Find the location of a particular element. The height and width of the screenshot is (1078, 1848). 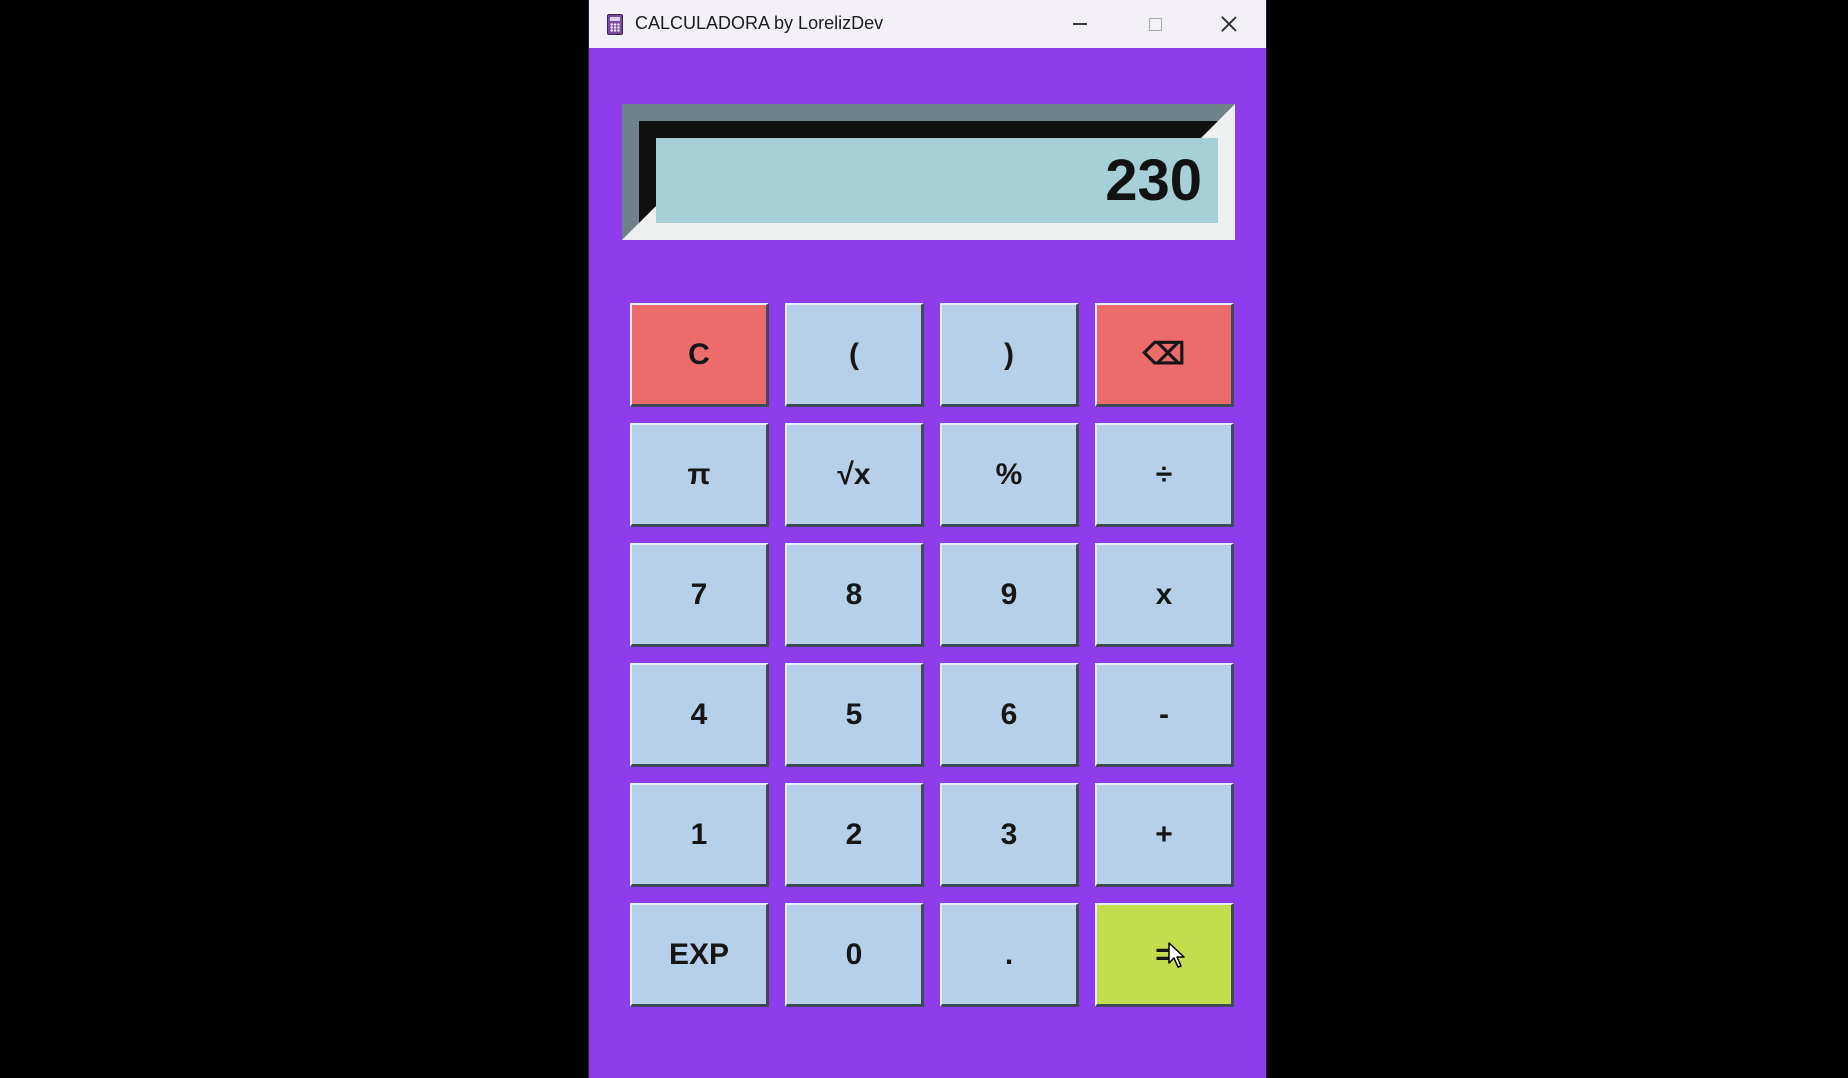

equals-button: = is located at coordinates (1164, 955).